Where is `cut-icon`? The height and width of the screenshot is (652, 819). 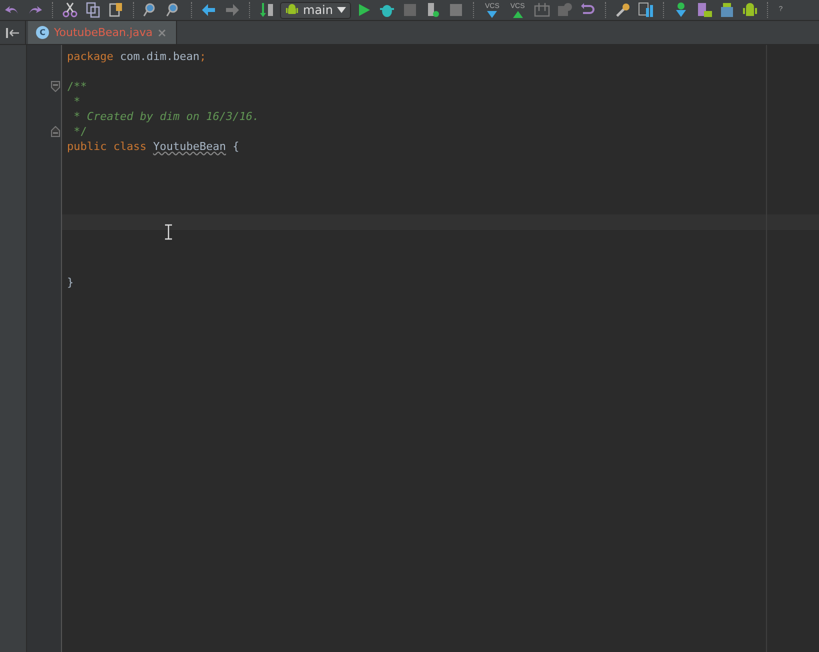
cut-icon is located at coordinates (70, 10).